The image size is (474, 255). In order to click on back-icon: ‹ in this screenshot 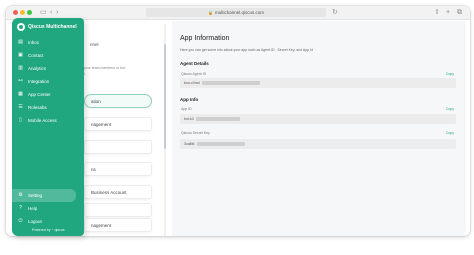, I will do `click(51, 13)`.